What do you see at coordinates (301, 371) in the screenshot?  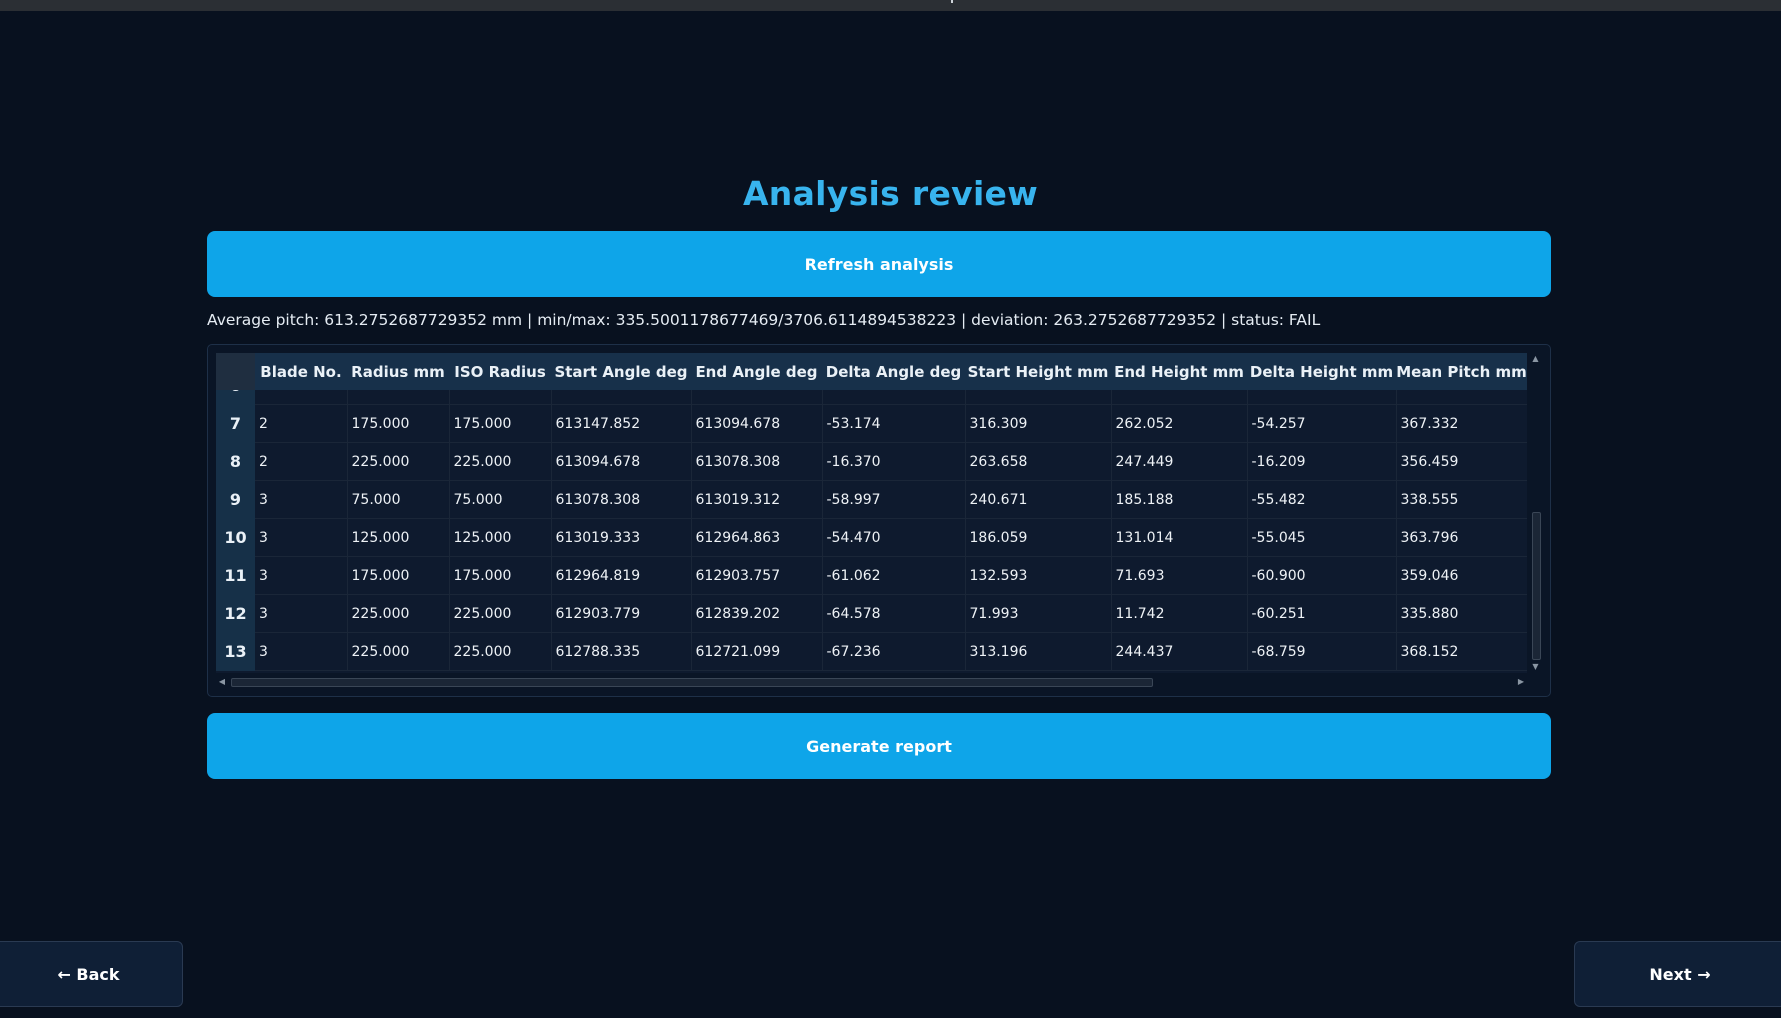 I see `column-header: Blade No.` at bounding box center [301, 371].